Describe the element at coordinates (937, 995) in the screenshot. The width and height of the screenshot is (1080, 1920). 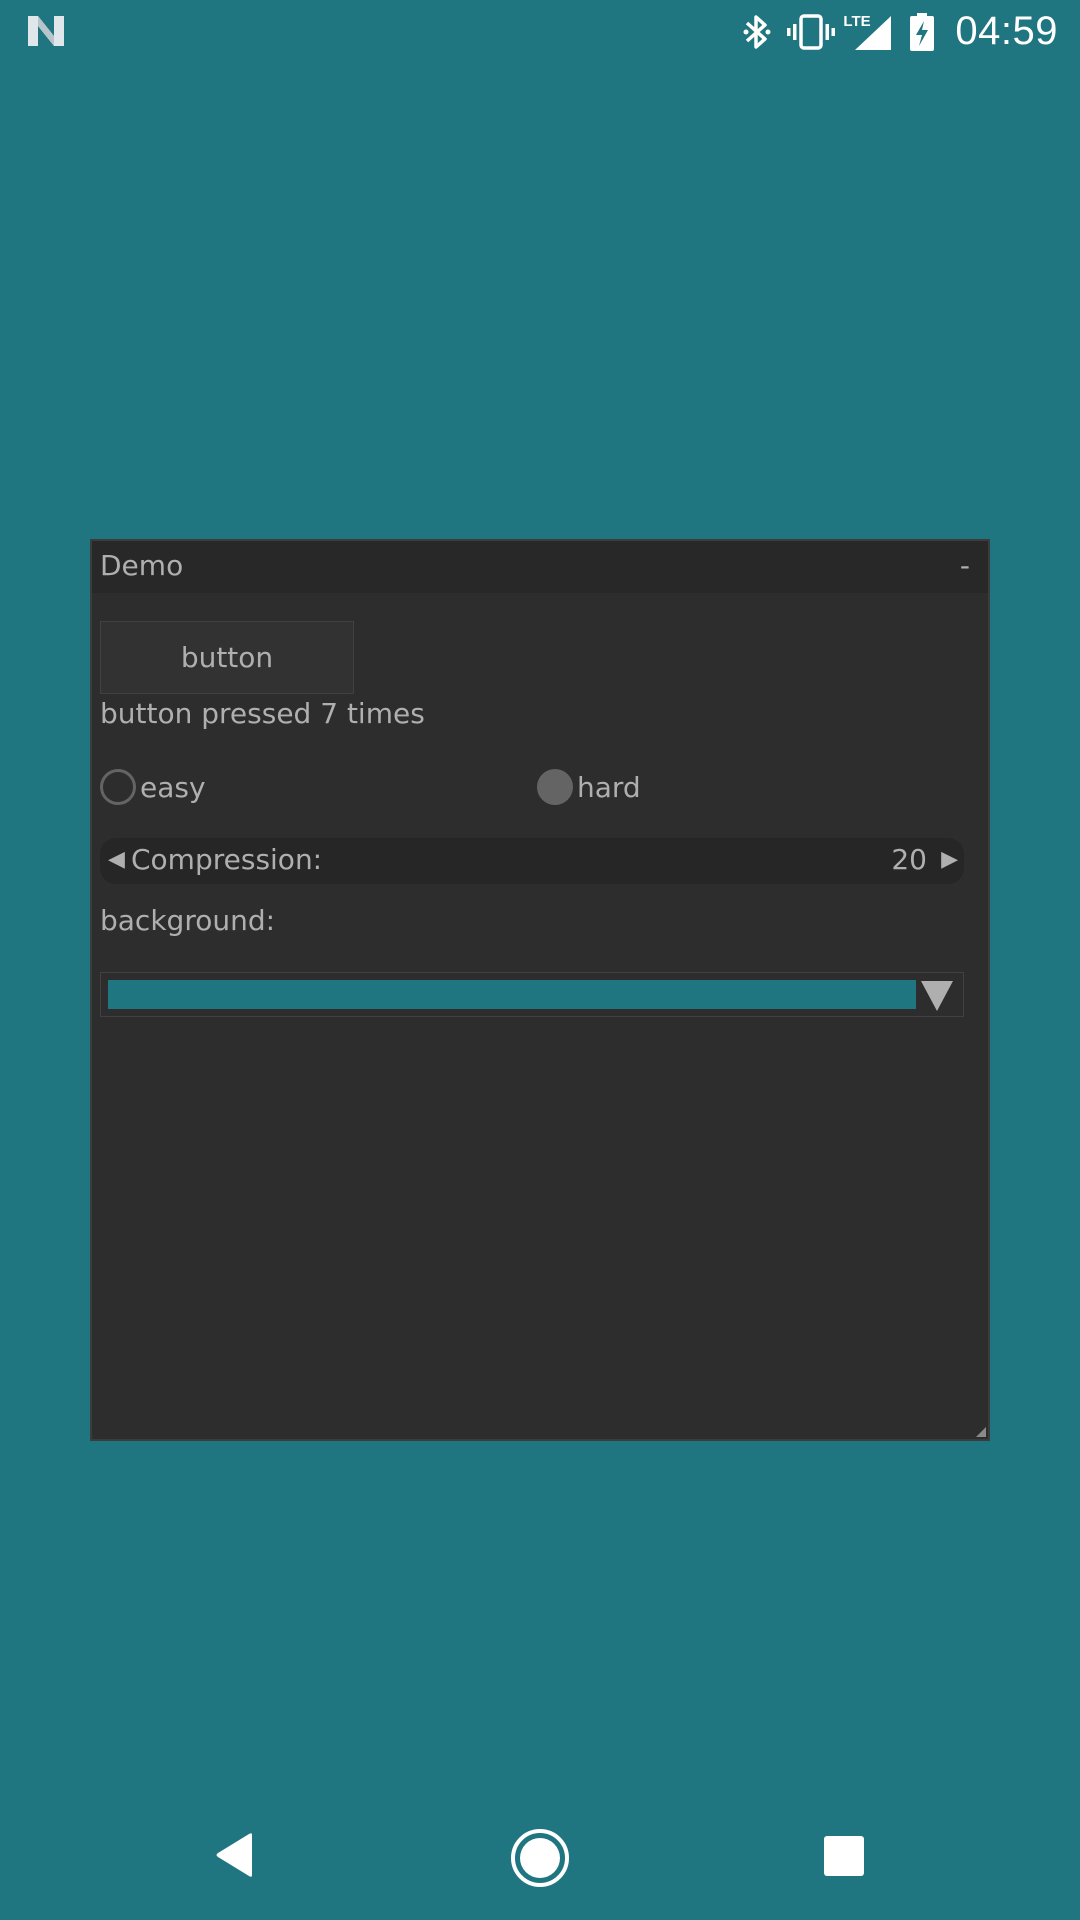
I see `triangle-down-icon` at that location.